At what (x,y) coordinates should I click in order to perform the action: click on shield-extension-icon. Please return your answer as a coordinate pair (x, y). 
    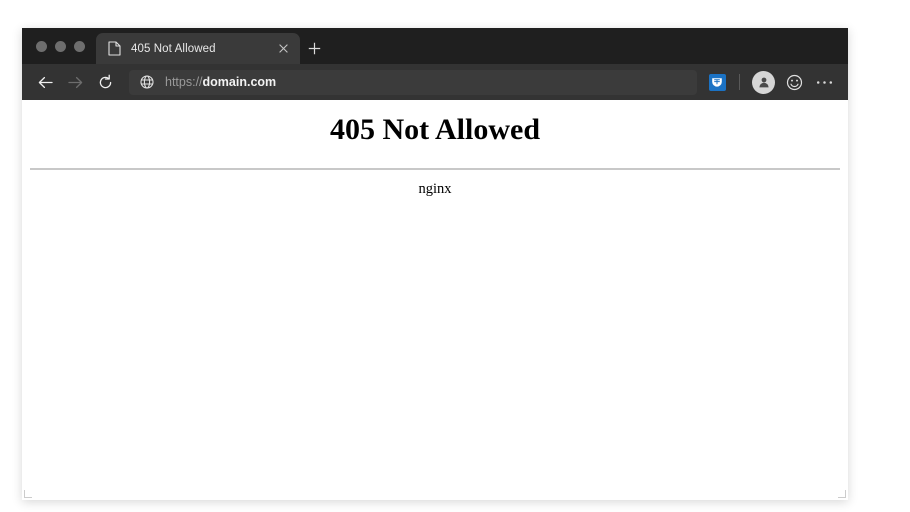
    Looking at the image, I should click on (717, 82).